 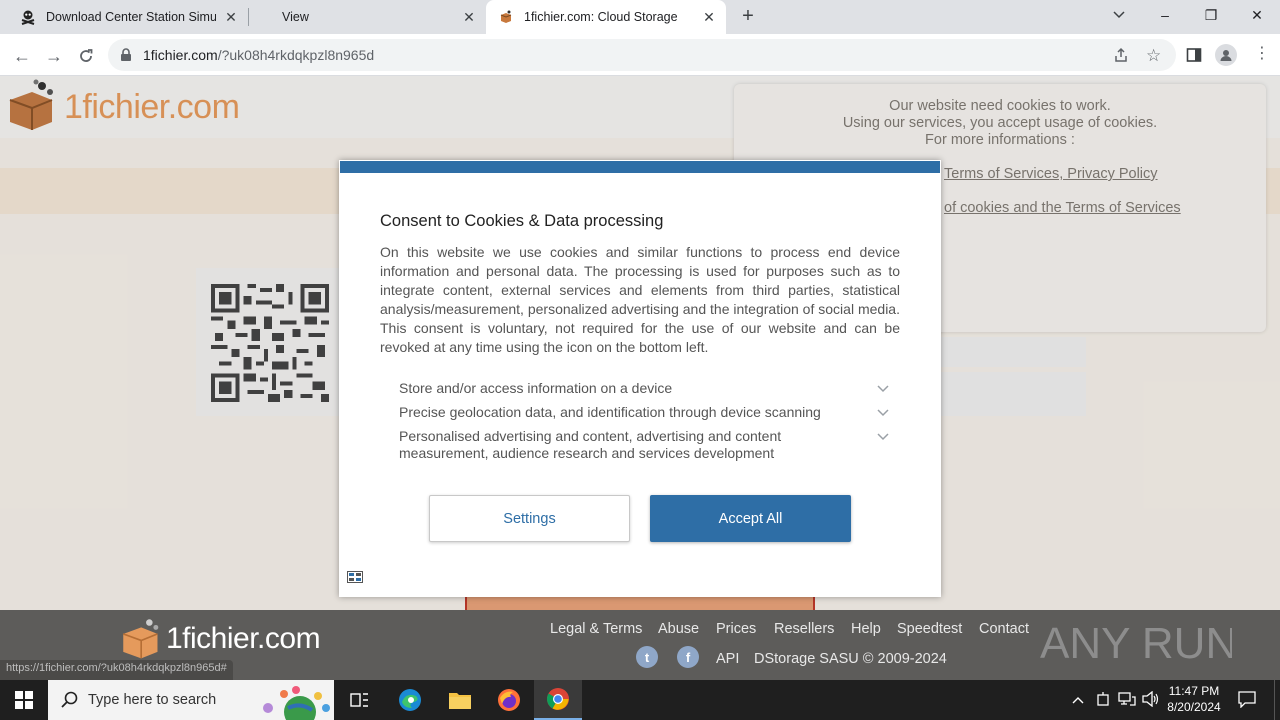 What do you see at coordinates (131, 17) in the screenshot?
I see `tab-label: Download Center Station Simula` at bounding box center [131, 17].